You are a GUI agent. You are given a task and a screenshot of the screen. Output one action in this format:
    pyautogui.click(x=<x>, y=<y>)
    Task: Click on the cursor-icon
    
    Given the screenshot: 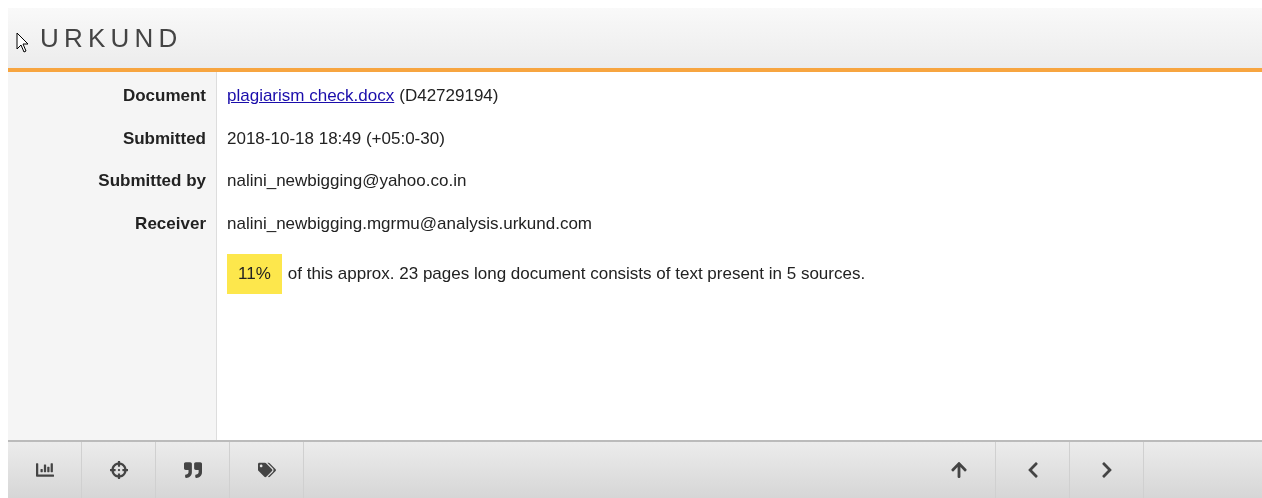 What is the action you would take?
    pyautogui.click(x=23, y=43)
    